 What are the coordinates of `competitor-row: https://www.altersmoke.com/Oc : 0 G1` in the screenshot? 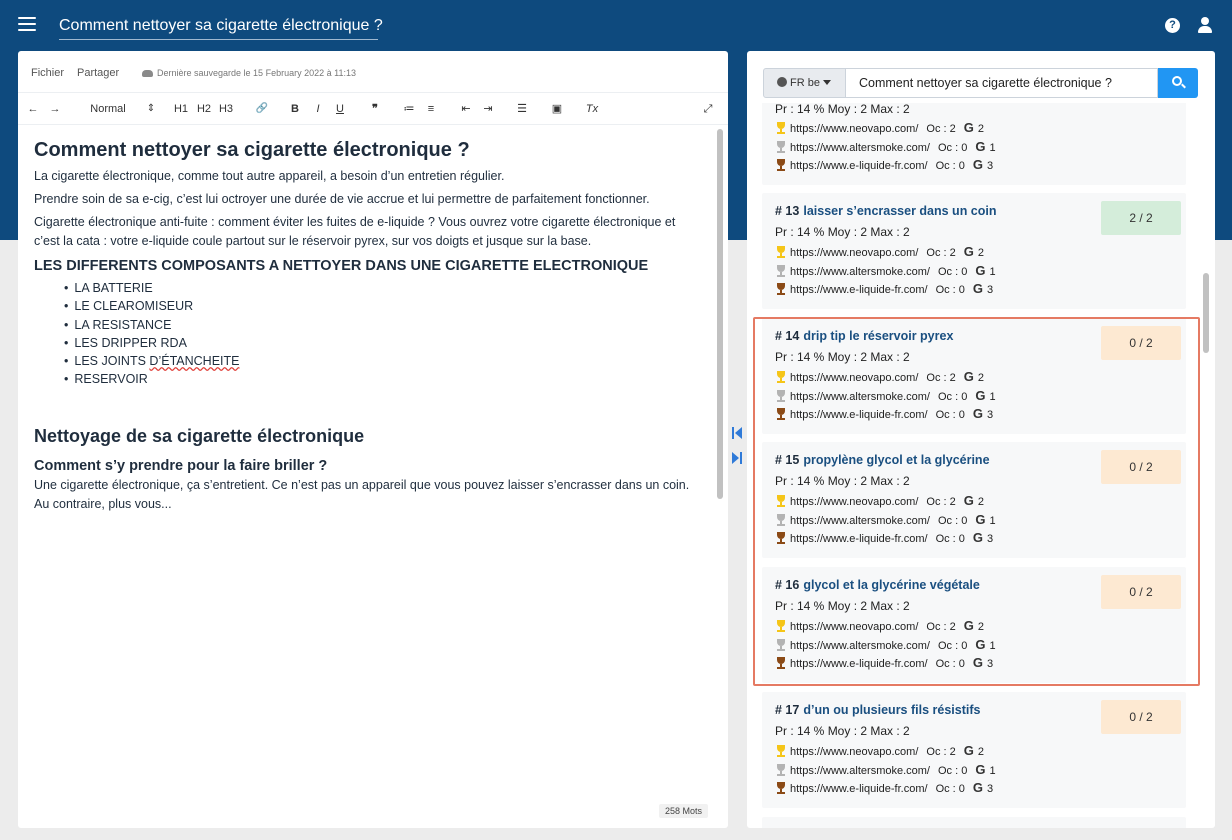 It's located at (885, 396).